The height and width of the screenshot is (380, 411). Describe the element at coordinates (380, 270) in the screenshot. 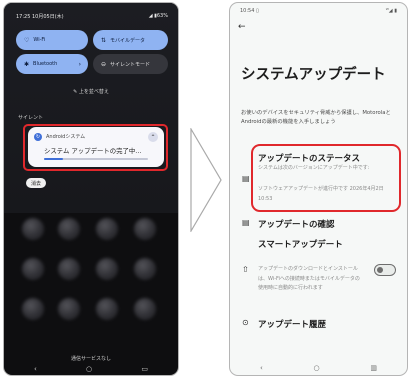

I see `toggle-knob` at that location.